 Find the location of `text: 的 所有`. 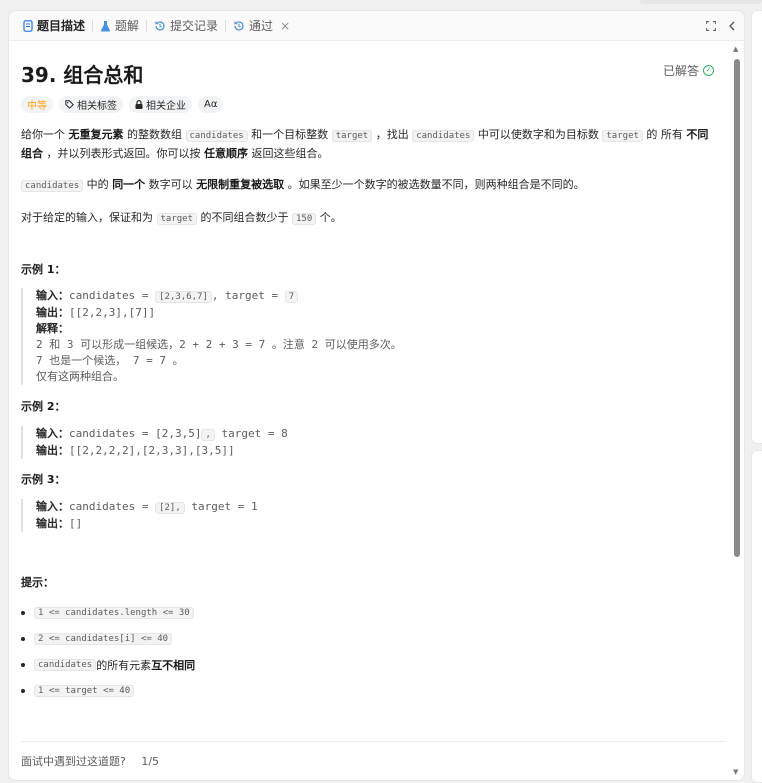

text: 的 所有 is located at coordinates (664, 134).